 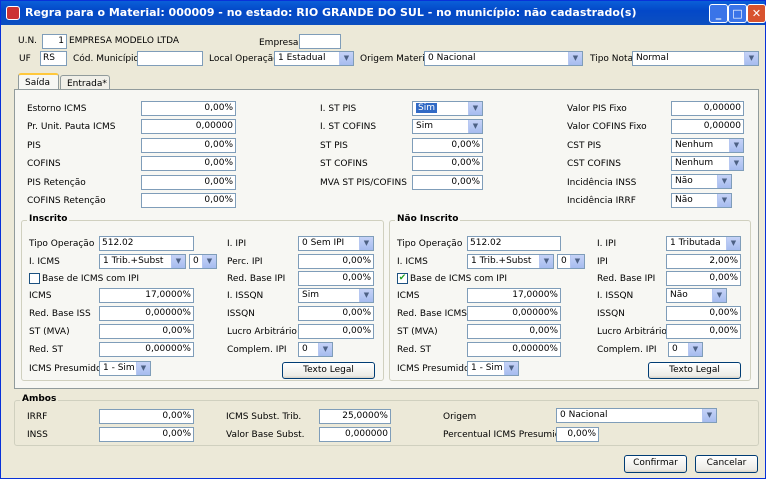 I want to click on ins-issqn-i-select: Sim ▼, so click(x=336, y=295).